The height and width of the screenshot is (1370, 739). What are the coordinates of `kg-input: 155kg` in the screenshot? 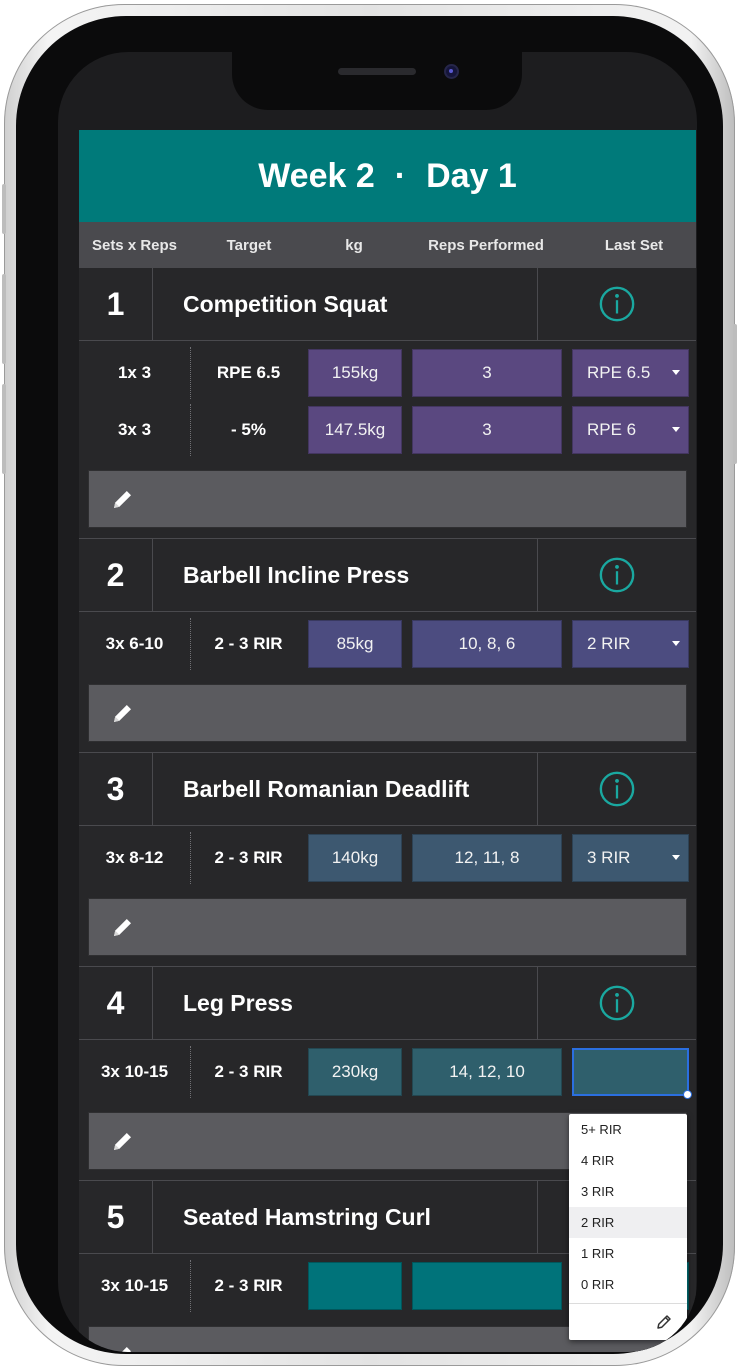 It's located at (355, 373).